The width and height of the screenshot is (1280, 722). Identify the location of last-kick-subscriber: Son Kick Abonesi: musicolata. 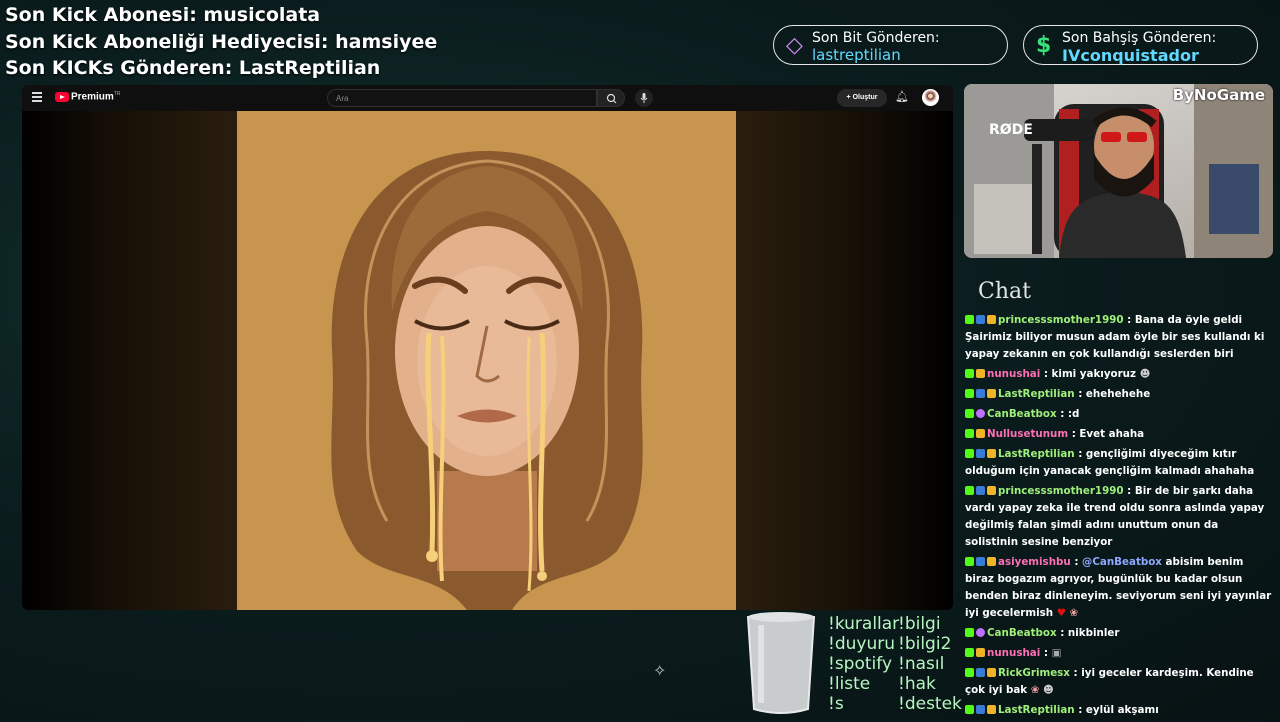
(163, 15).